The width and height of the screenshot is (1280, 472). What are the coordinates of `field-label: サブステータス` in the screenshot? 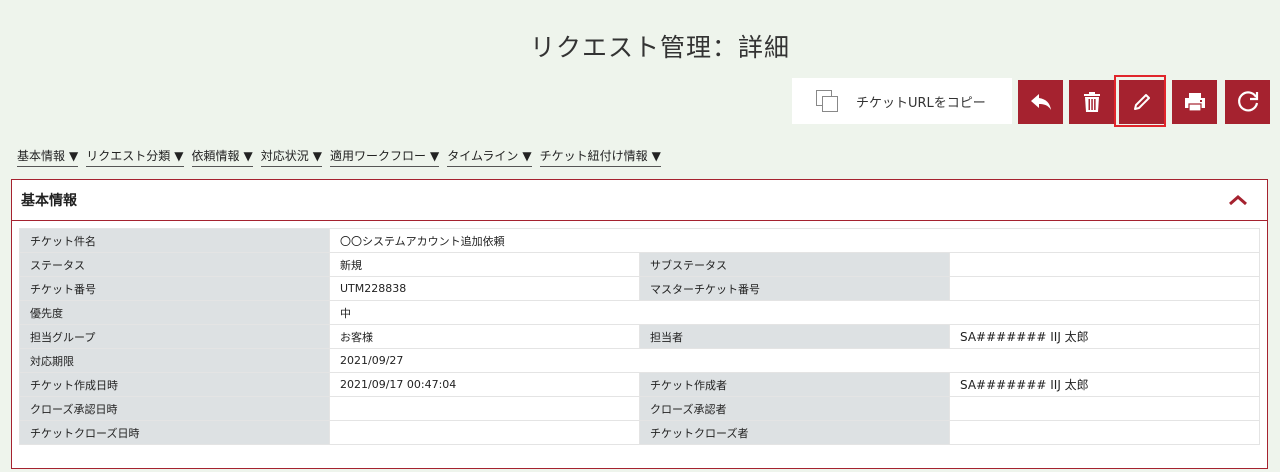 It's located at (794, 264).